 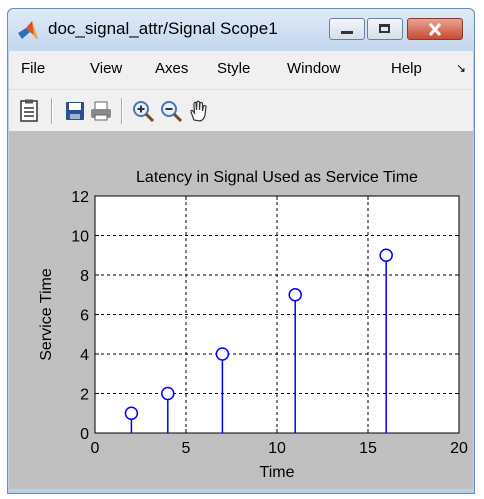 I want to click on y-axis-label: Service Time, so click(x=46, y=314).